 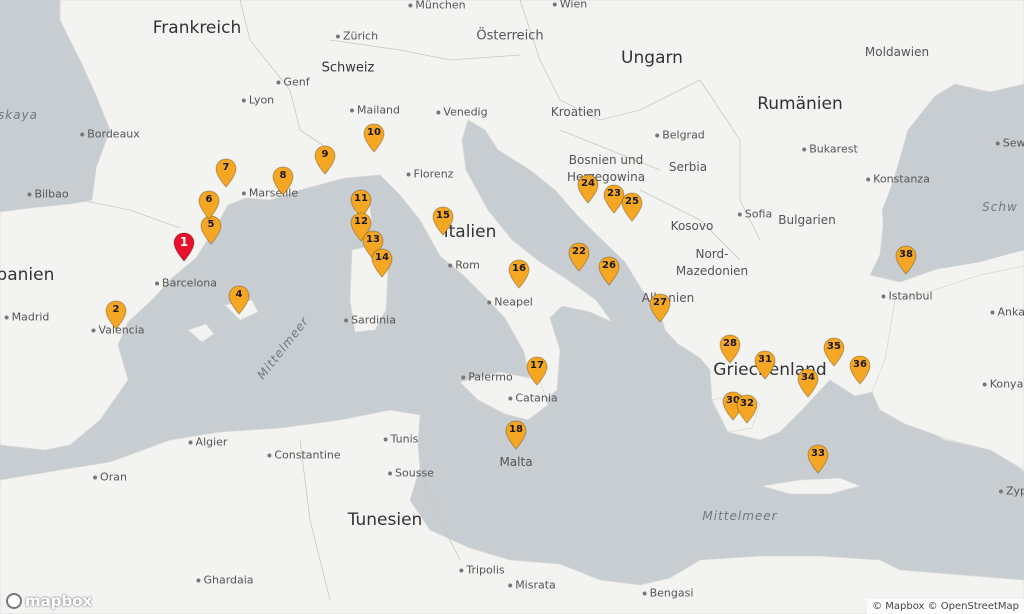 I want to click on map-marker: 18, so click(x=516, y=435).